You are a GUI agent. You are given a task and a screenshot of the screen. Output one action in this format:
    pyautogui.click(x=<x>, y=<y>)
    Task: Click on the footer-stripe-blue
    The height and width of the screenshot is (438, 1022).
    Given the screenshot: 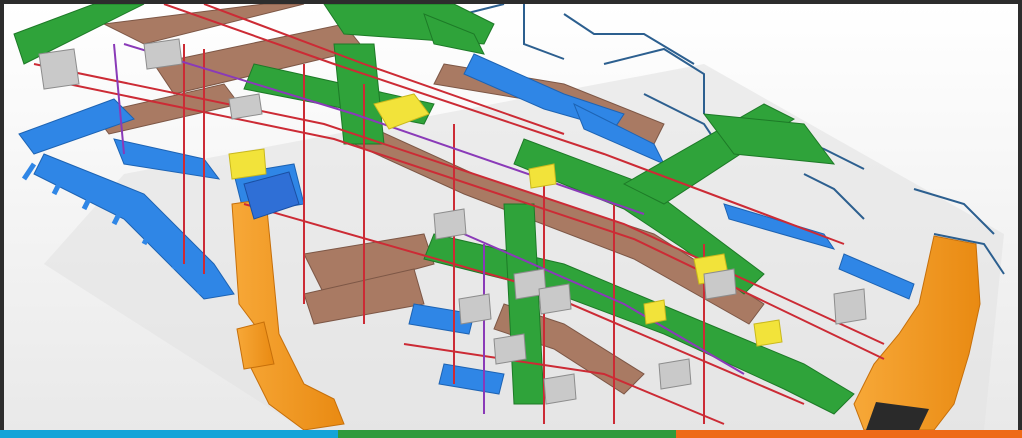 What is the action you would take?
    pyautogui.click(x=169, y=434)
    